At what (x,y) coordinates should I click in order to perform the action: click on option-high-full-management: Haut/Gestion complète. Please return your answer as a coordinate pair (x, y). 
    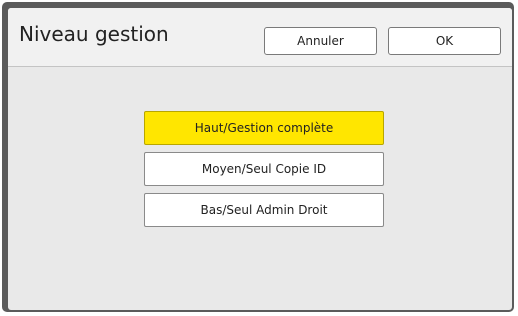
    Looking at the image, I should click on (264, 128).